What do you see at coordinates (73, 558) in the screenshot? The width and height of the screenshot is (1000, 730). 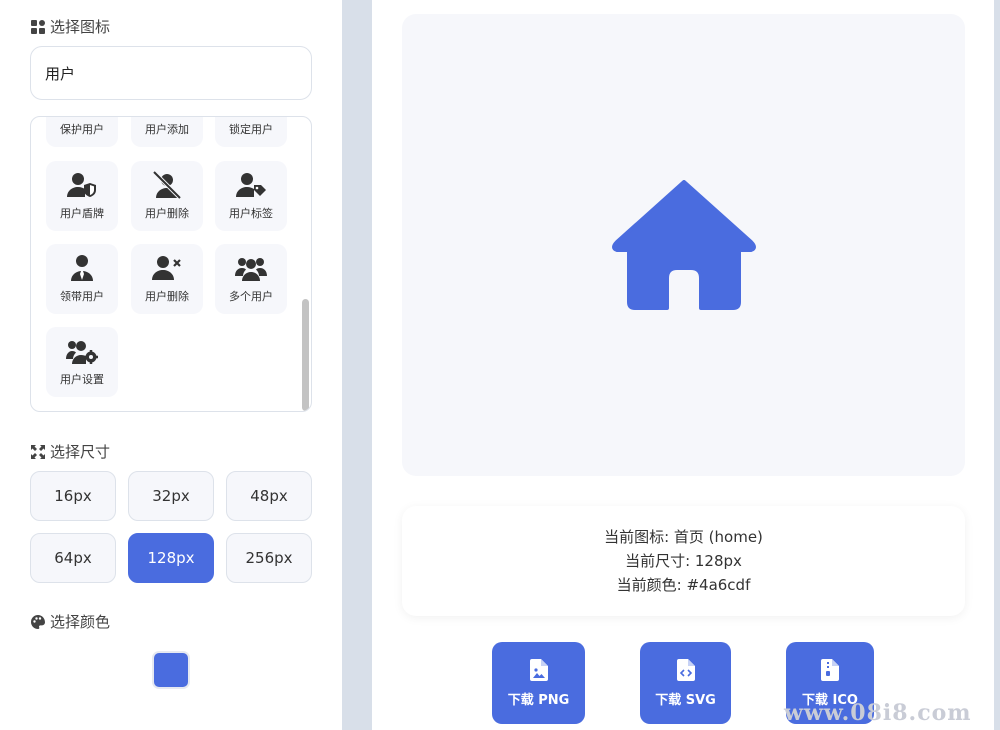 I see `size-button-64: 64px` at bounding box center [73, 558].